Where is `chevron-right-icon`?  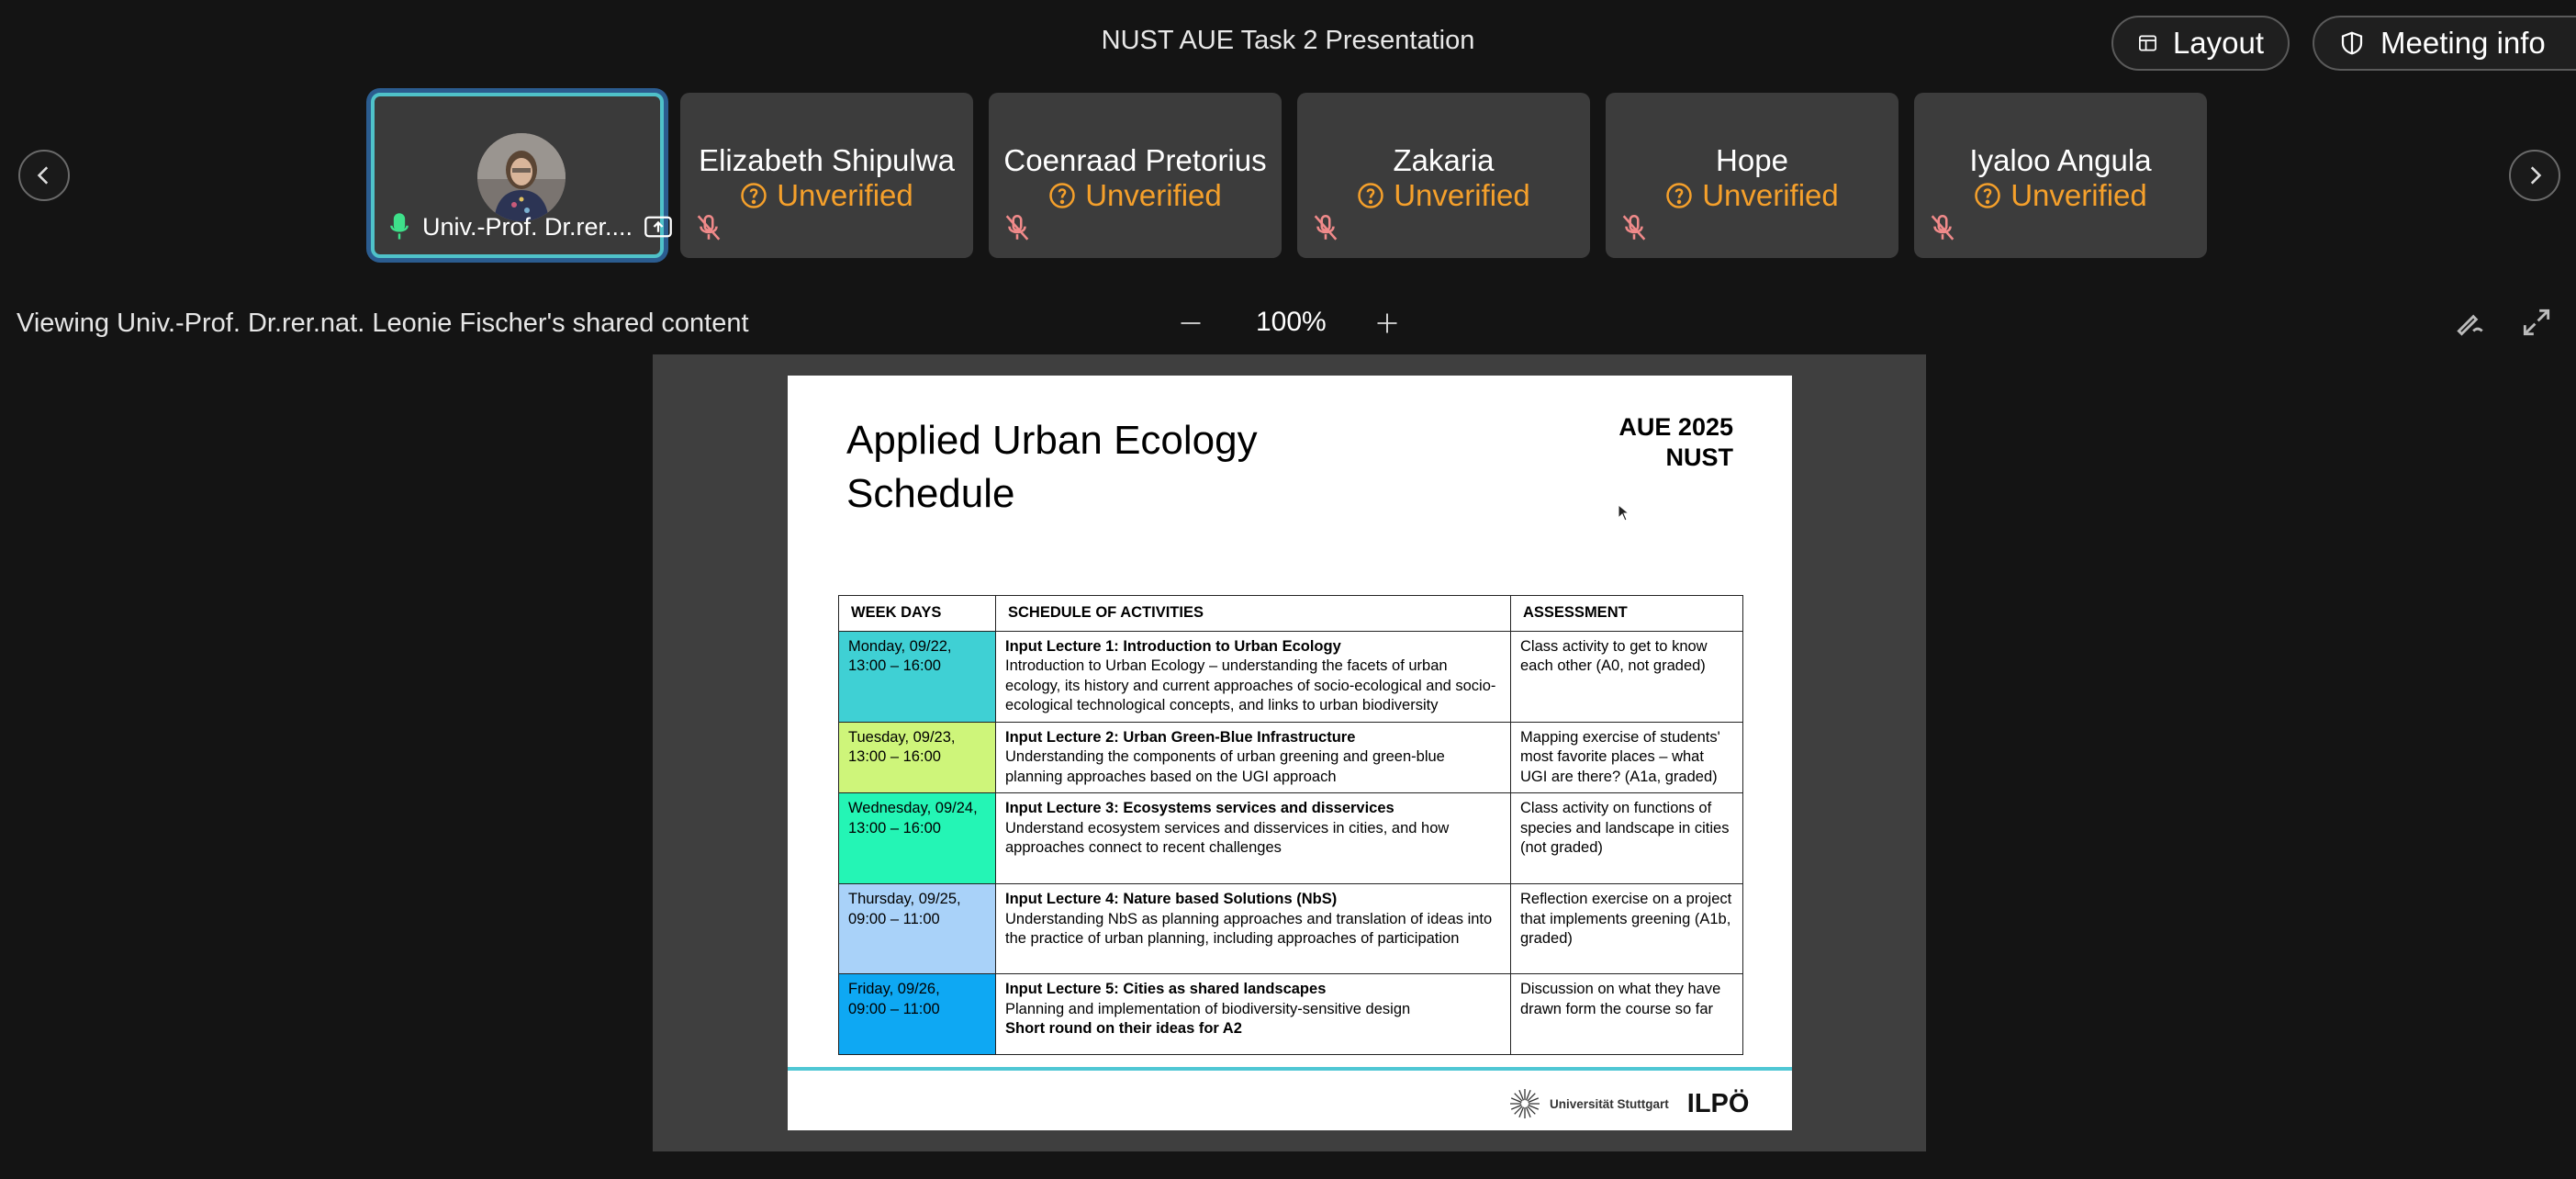 chevron-right-icon is located at coordinates (2536, 175).